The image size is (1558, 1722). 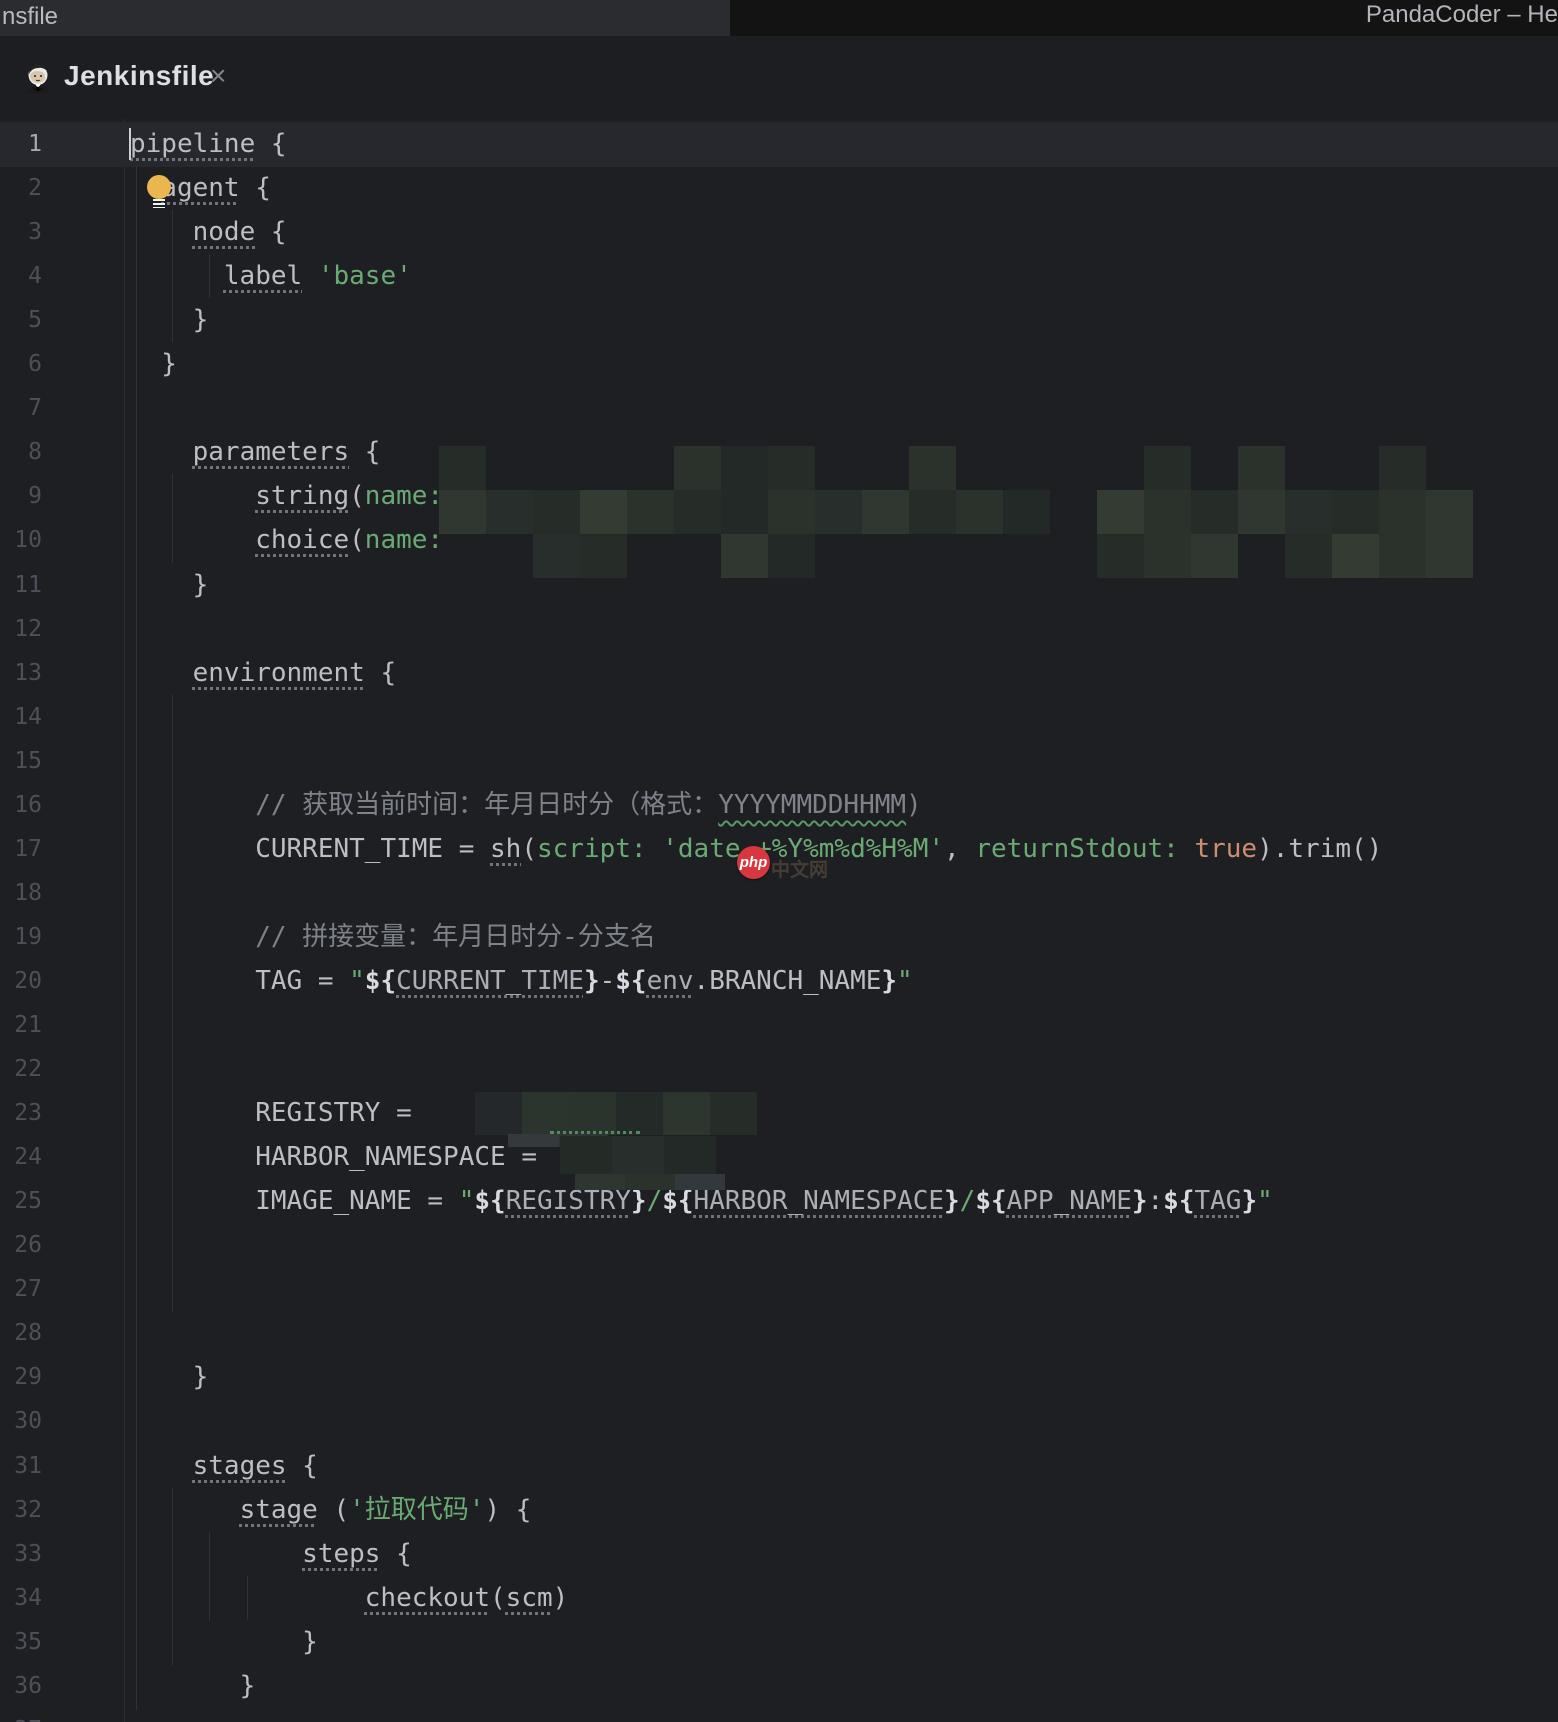 I want to click on line-number: 22, so click(x=28, y=1069).